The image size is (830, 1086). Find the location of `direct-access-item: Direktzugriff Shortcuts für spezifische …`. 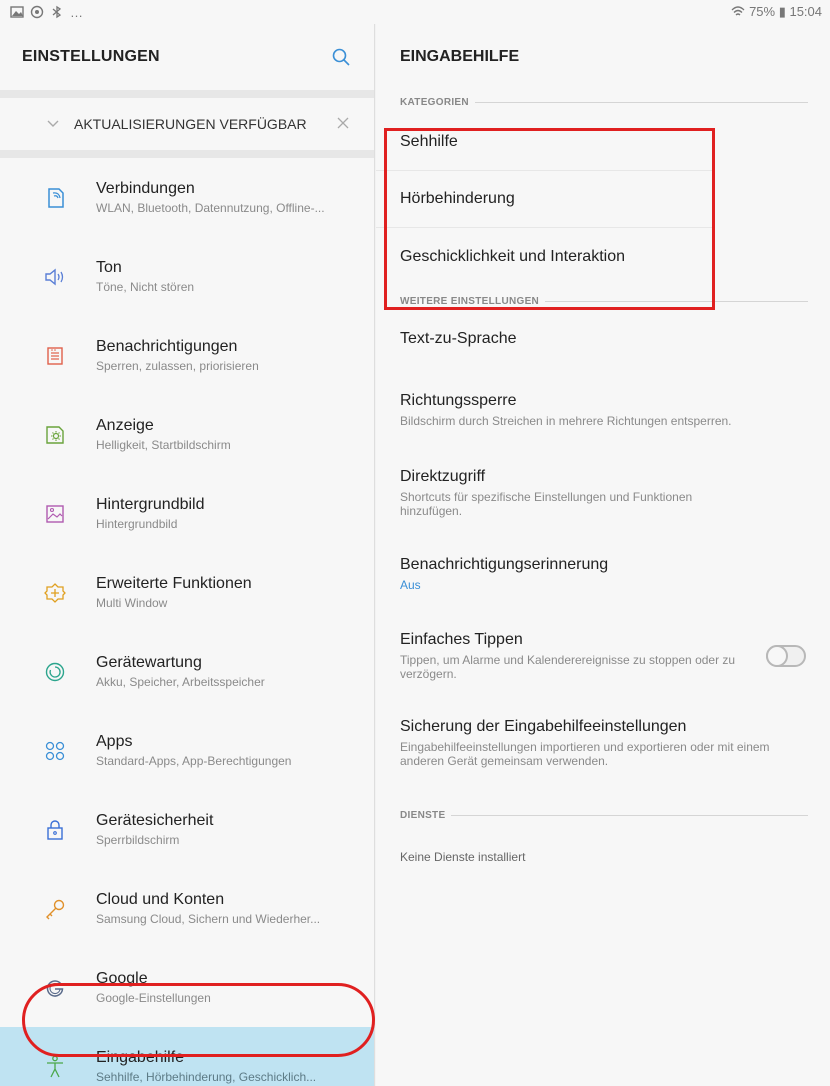

direct-access-item: Direktzugriff Shortcuts für spezifische … is located at coordinates (603, 493).